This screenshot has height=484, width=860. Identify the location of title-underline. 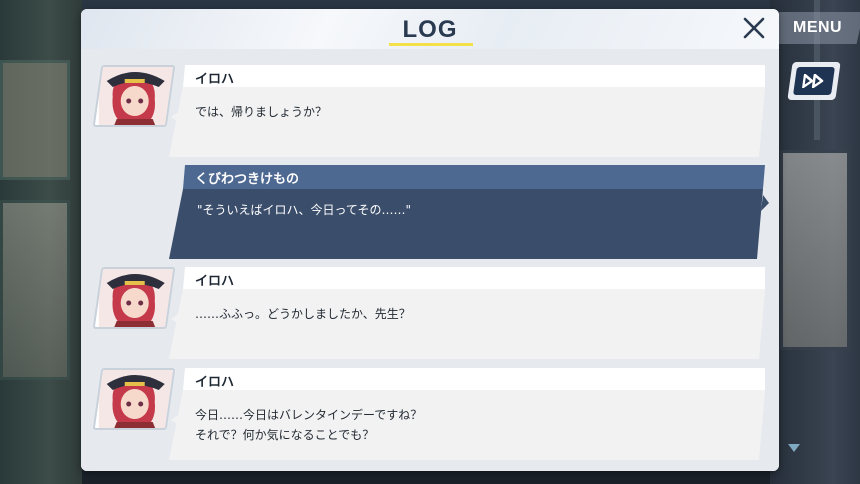
(431, 44).